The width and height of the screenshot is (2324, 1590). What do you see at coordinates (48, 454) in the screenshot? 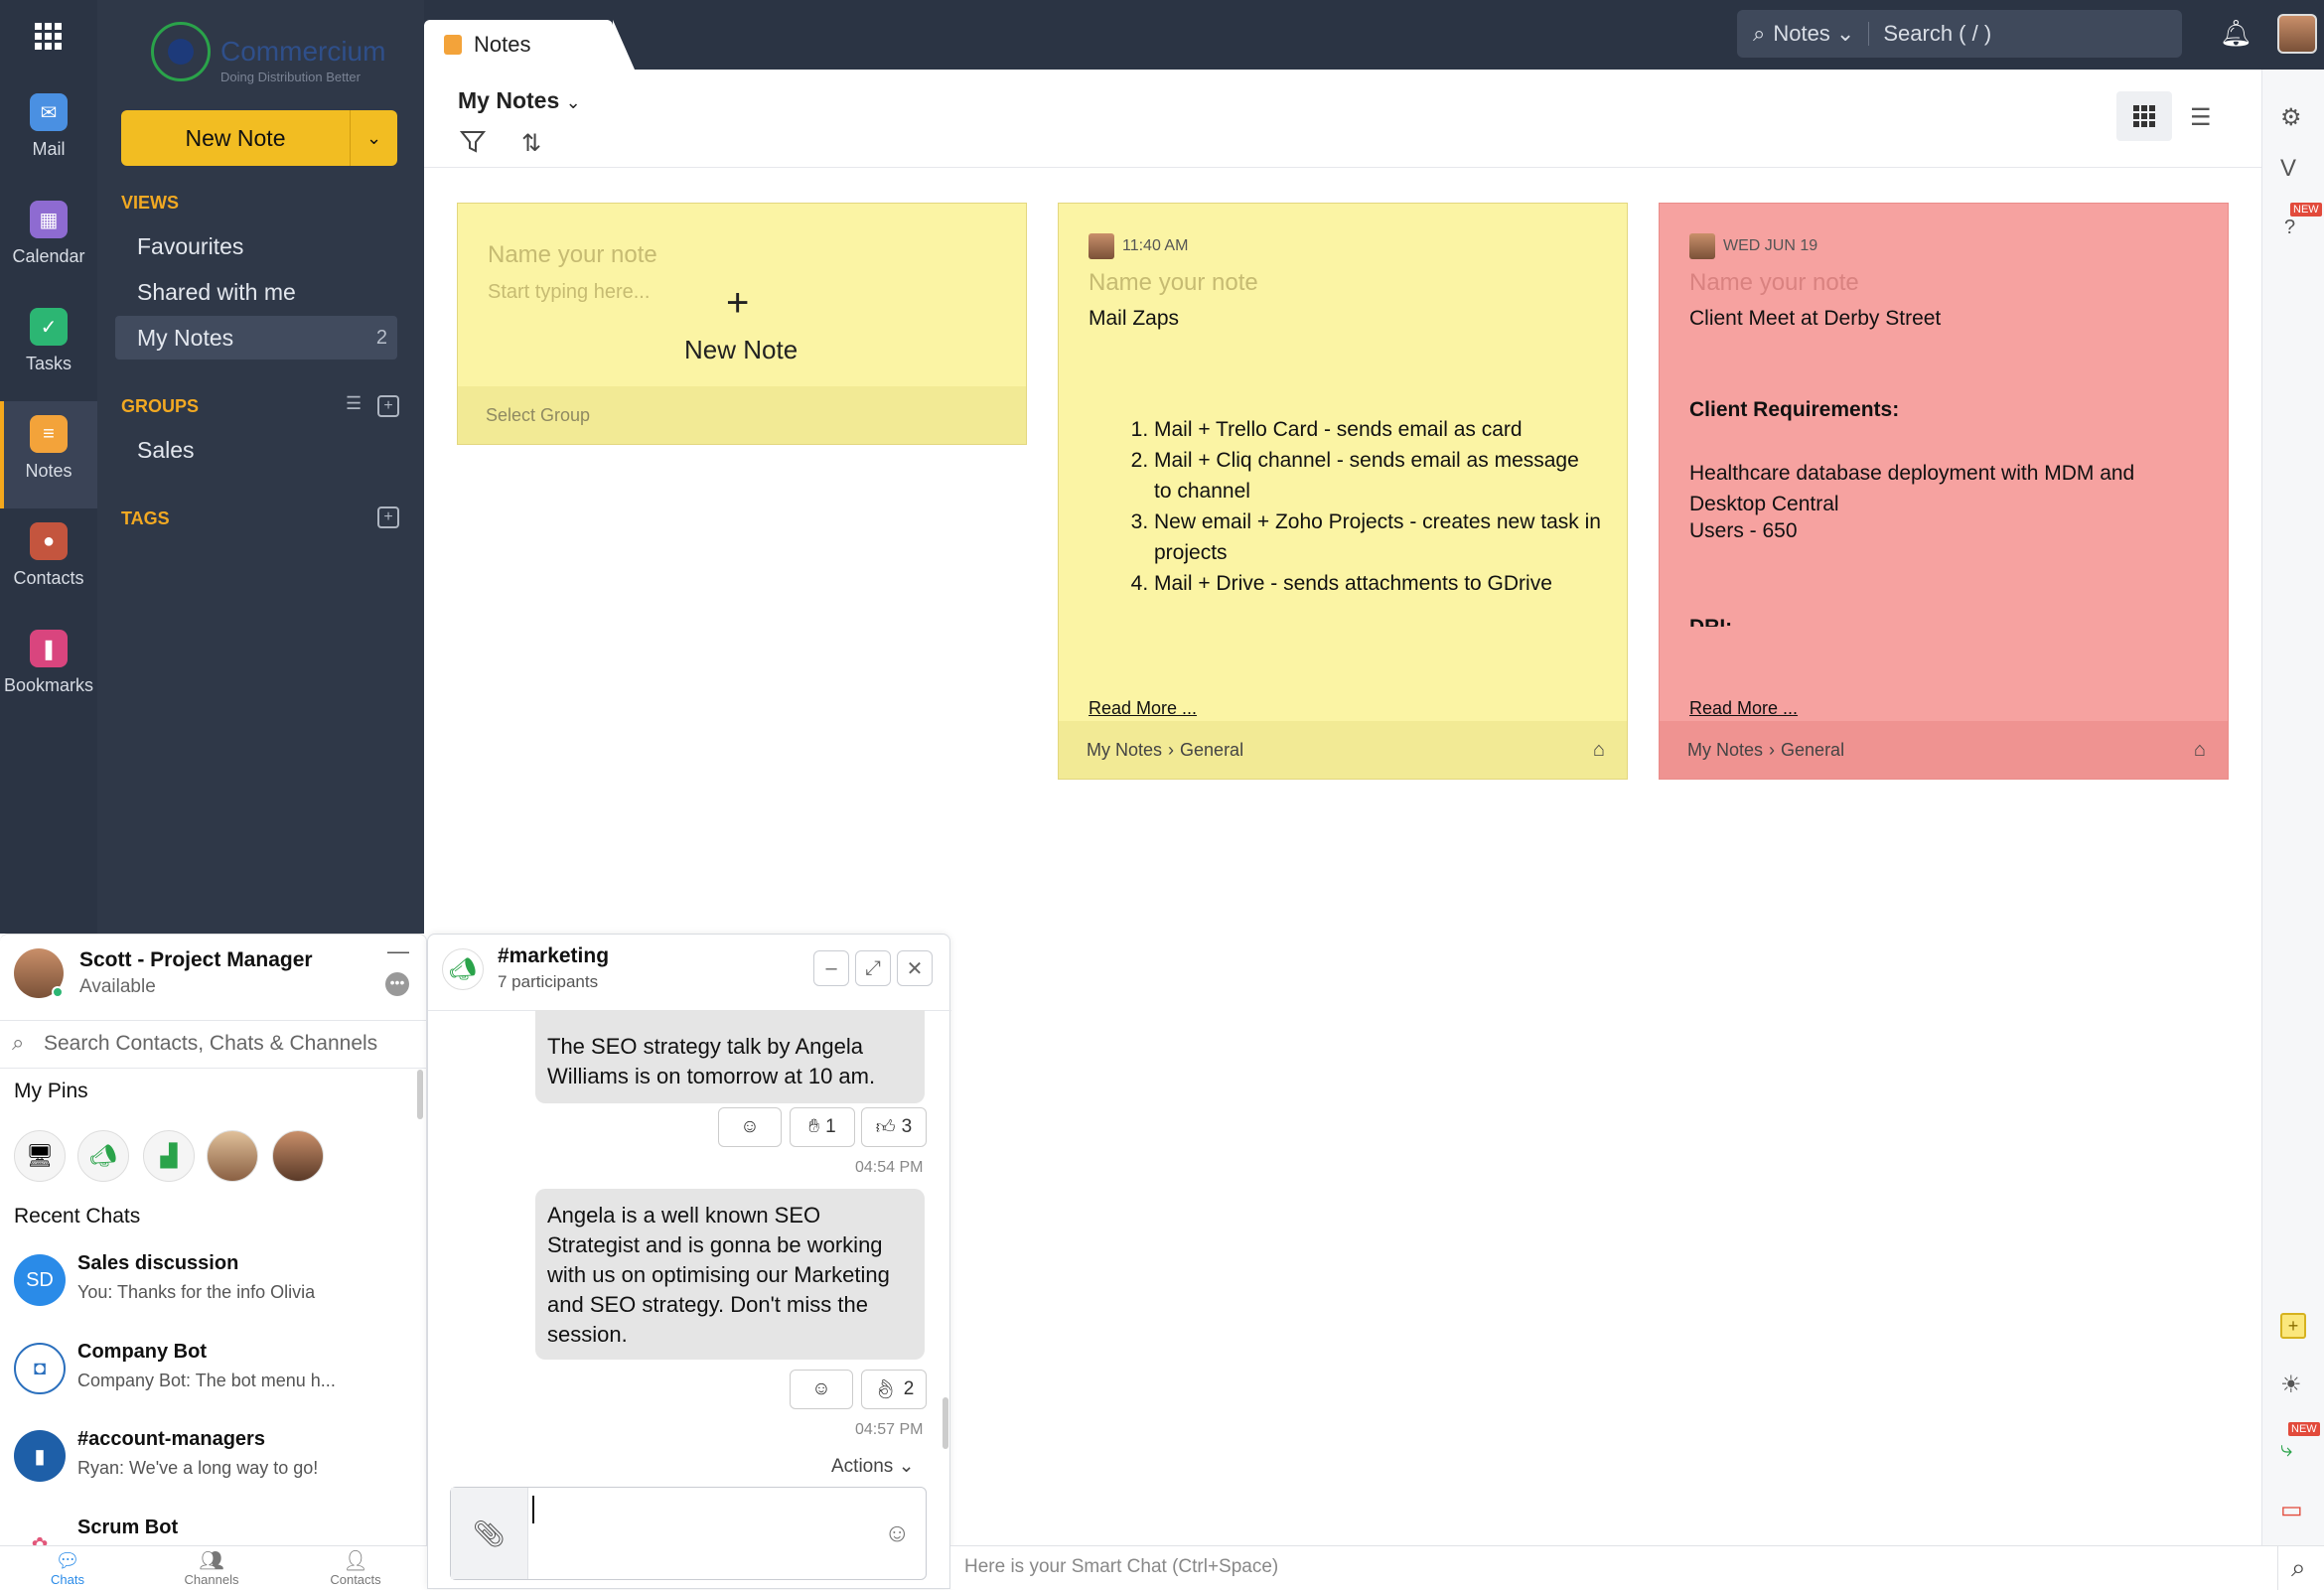
I see `rail-notes: ≡ Notes` at bounding box center [48, 454].